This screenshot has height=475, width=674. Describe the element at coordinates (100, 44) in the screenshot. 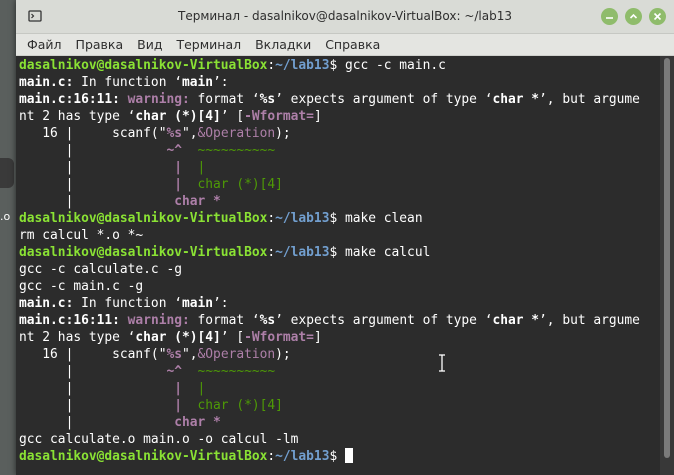

I see `menu-edit: Правка` at that location.